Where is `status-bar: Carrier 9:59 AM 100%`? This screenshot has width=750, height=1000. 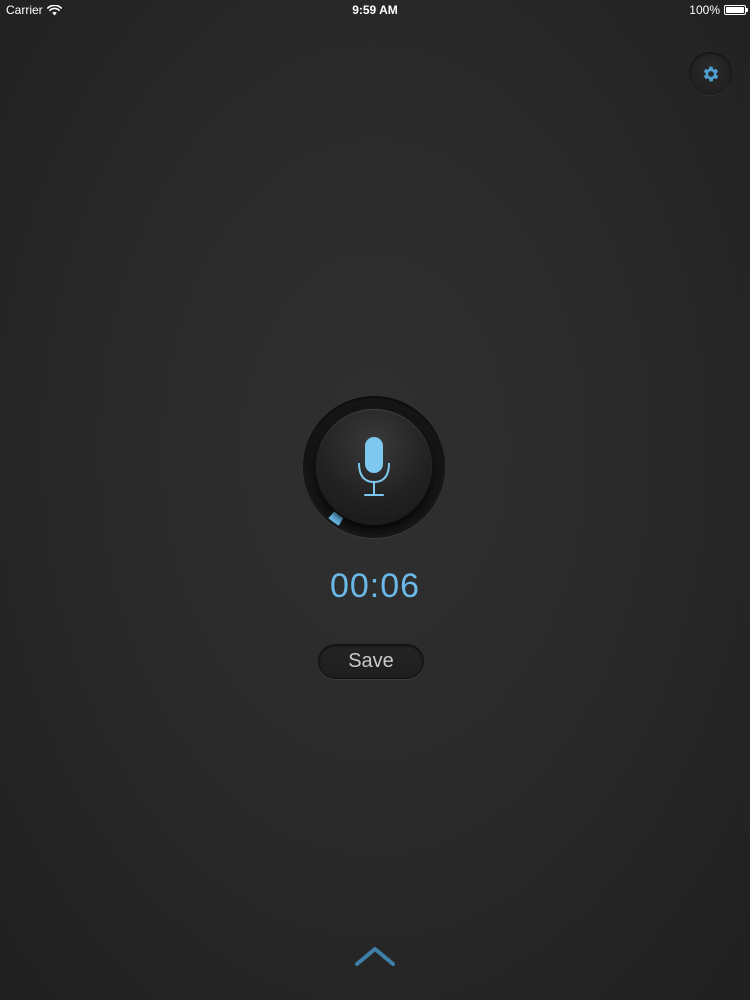 status-bar: Carrier 9:59 AM 100% is located at coordinates (375, 10).